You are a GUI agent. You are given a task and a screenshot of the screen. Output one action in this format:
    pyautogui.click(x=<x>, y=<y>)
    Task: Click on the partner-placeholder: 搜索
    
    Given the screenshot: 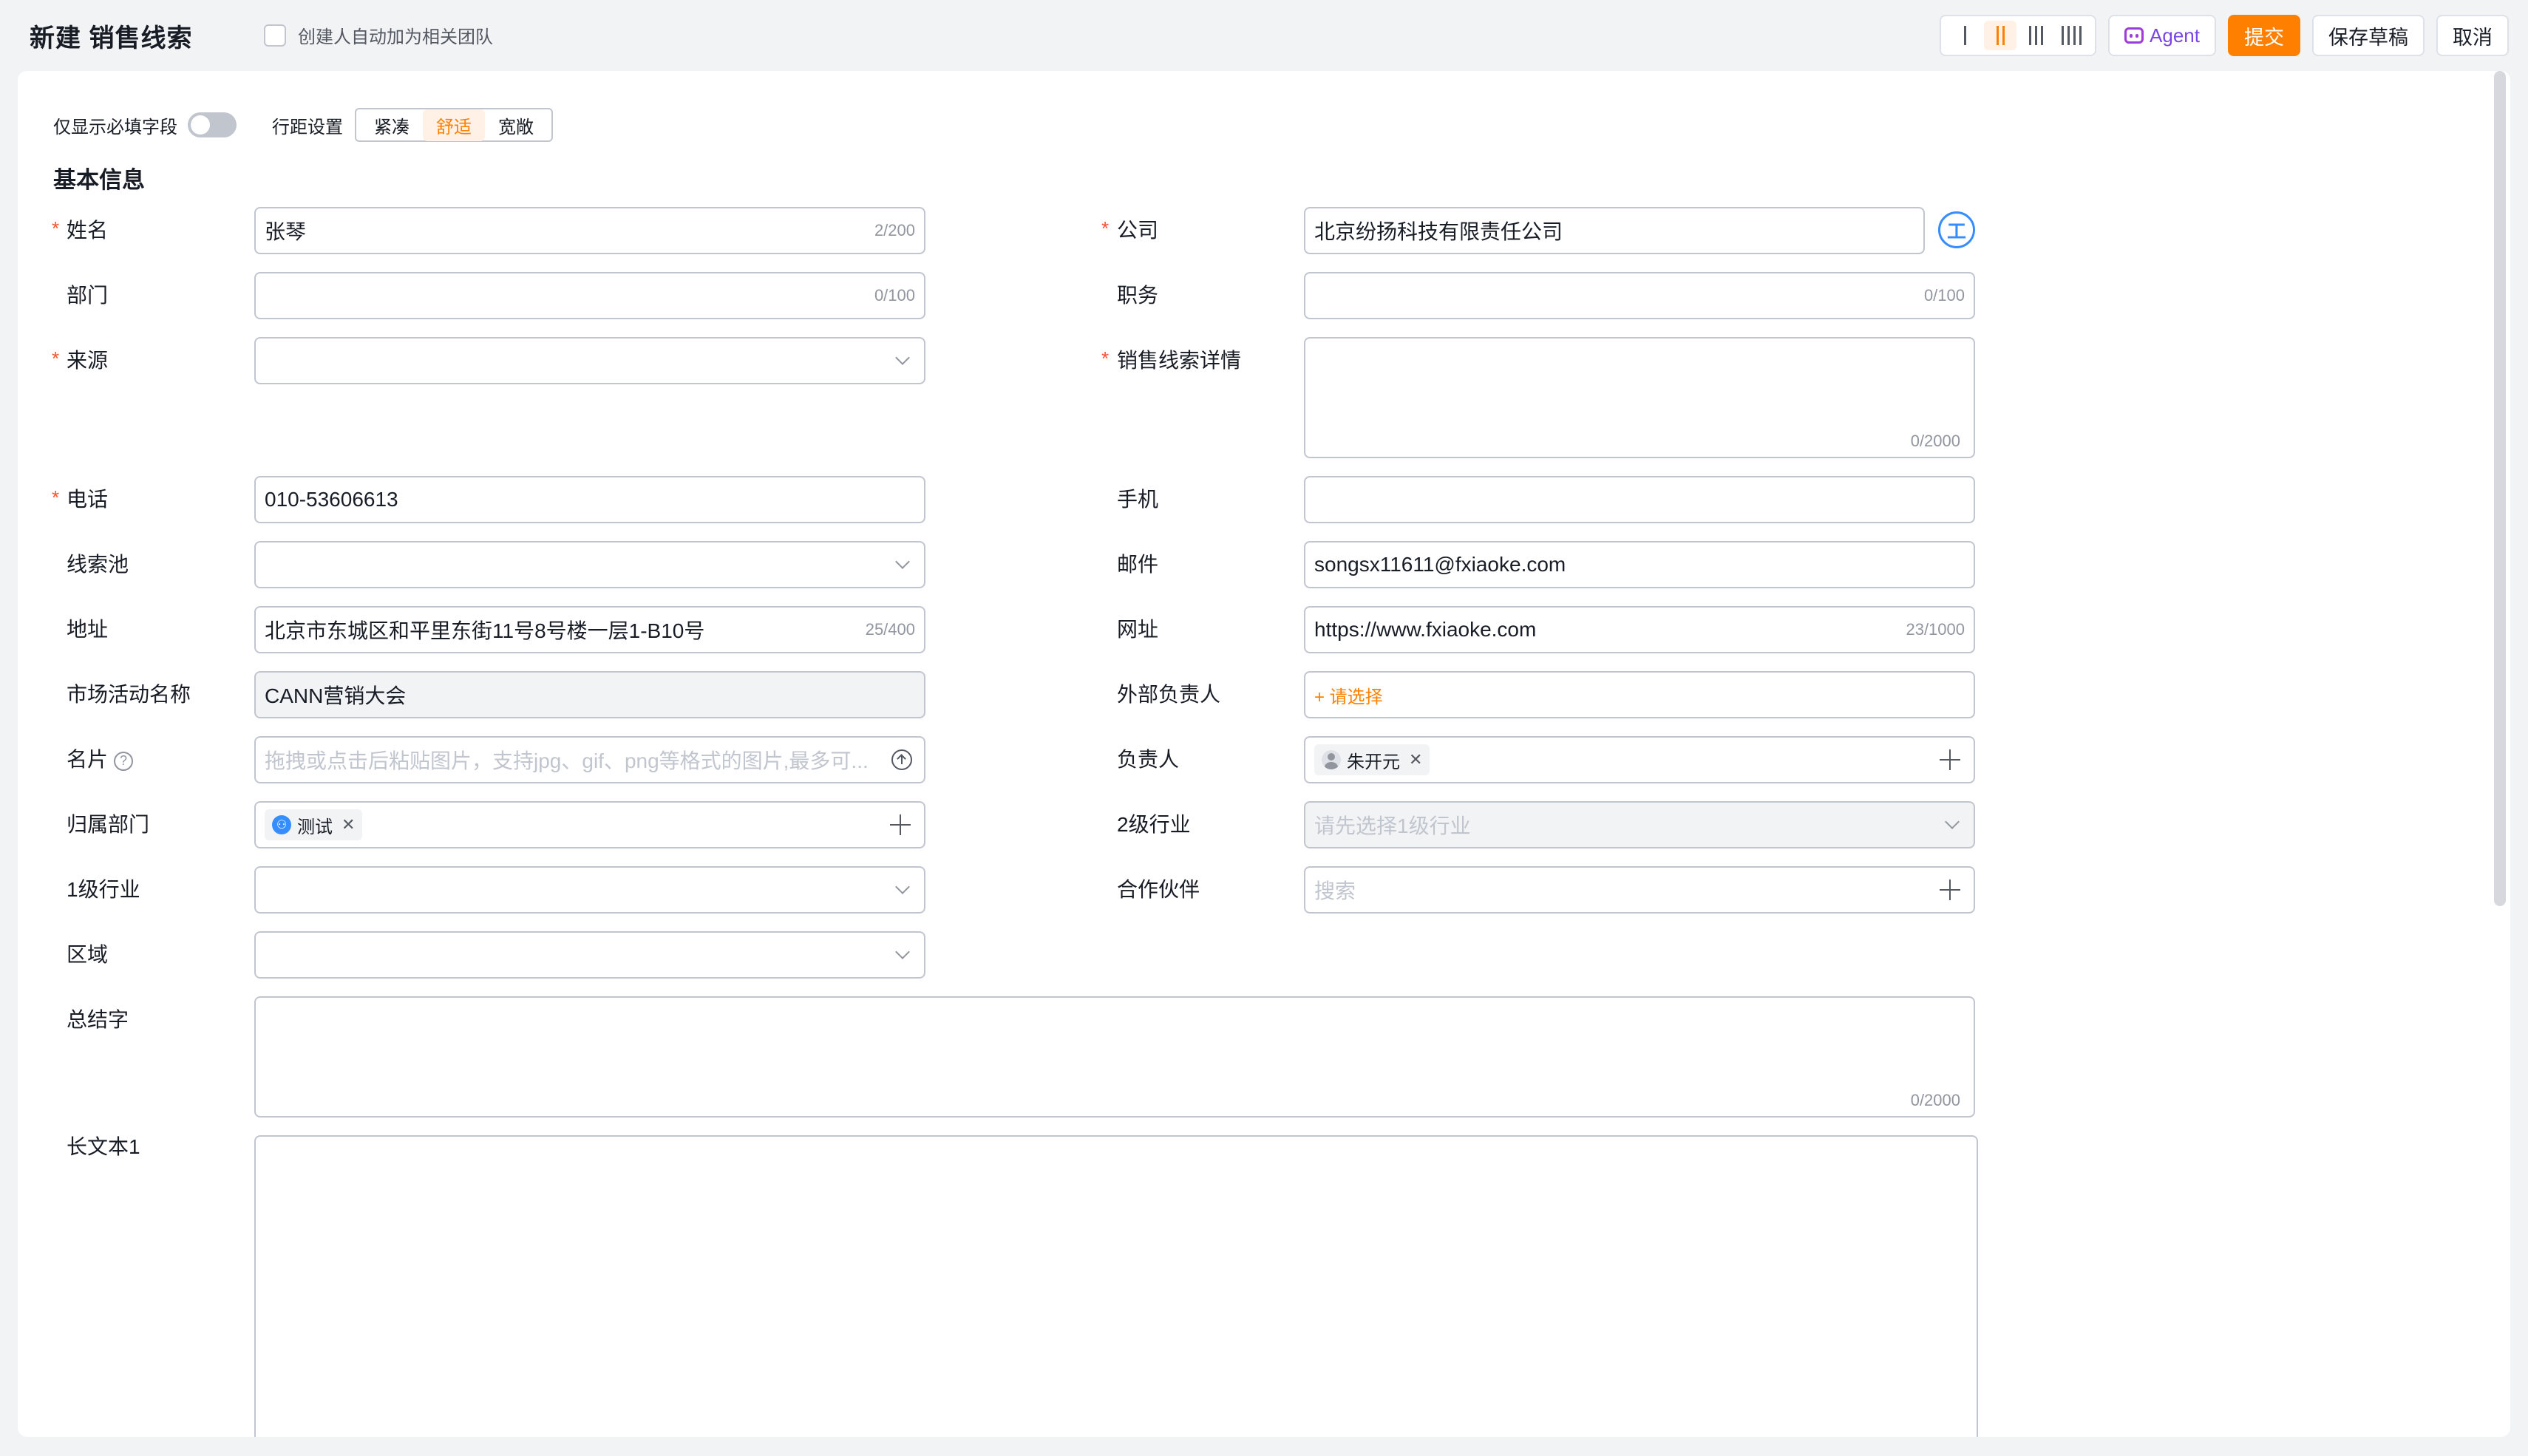 What is the action you would take?
    pyautogui.click(x=1335, y=891)
    